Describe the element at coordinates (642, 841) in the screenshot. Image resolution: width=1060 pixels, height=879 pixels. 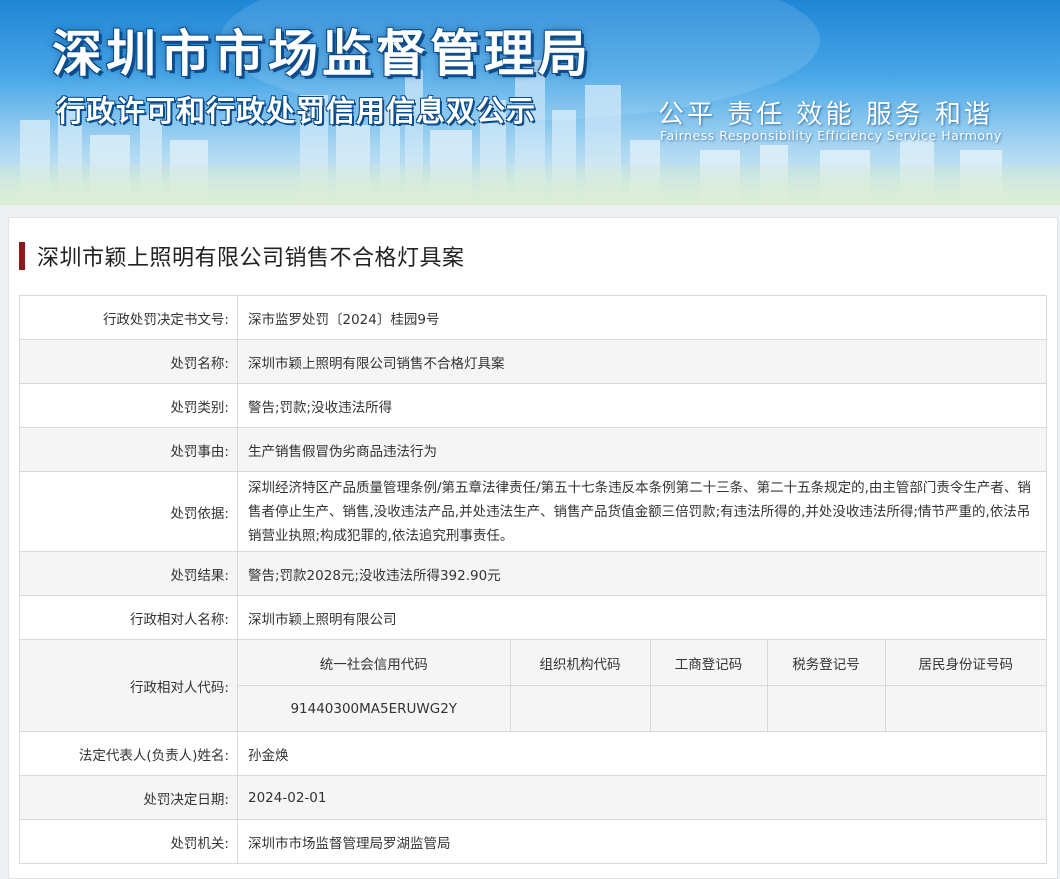
I see `field-value: 深圳市市场监督管理局罗湖监管局` at that location.